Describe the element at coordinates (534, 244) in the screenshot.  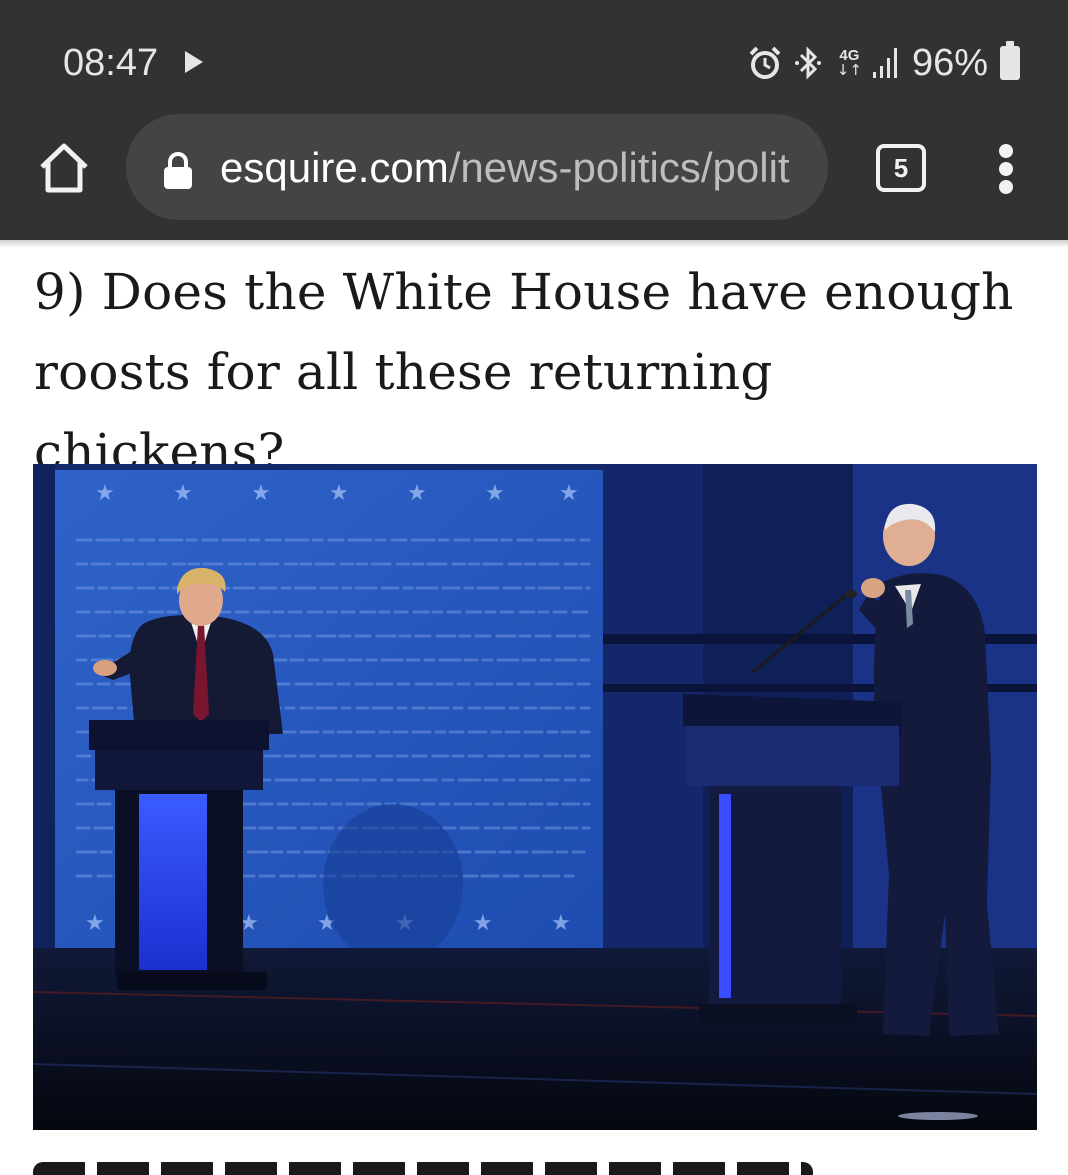
I see `toolbar-shadow` at that location.